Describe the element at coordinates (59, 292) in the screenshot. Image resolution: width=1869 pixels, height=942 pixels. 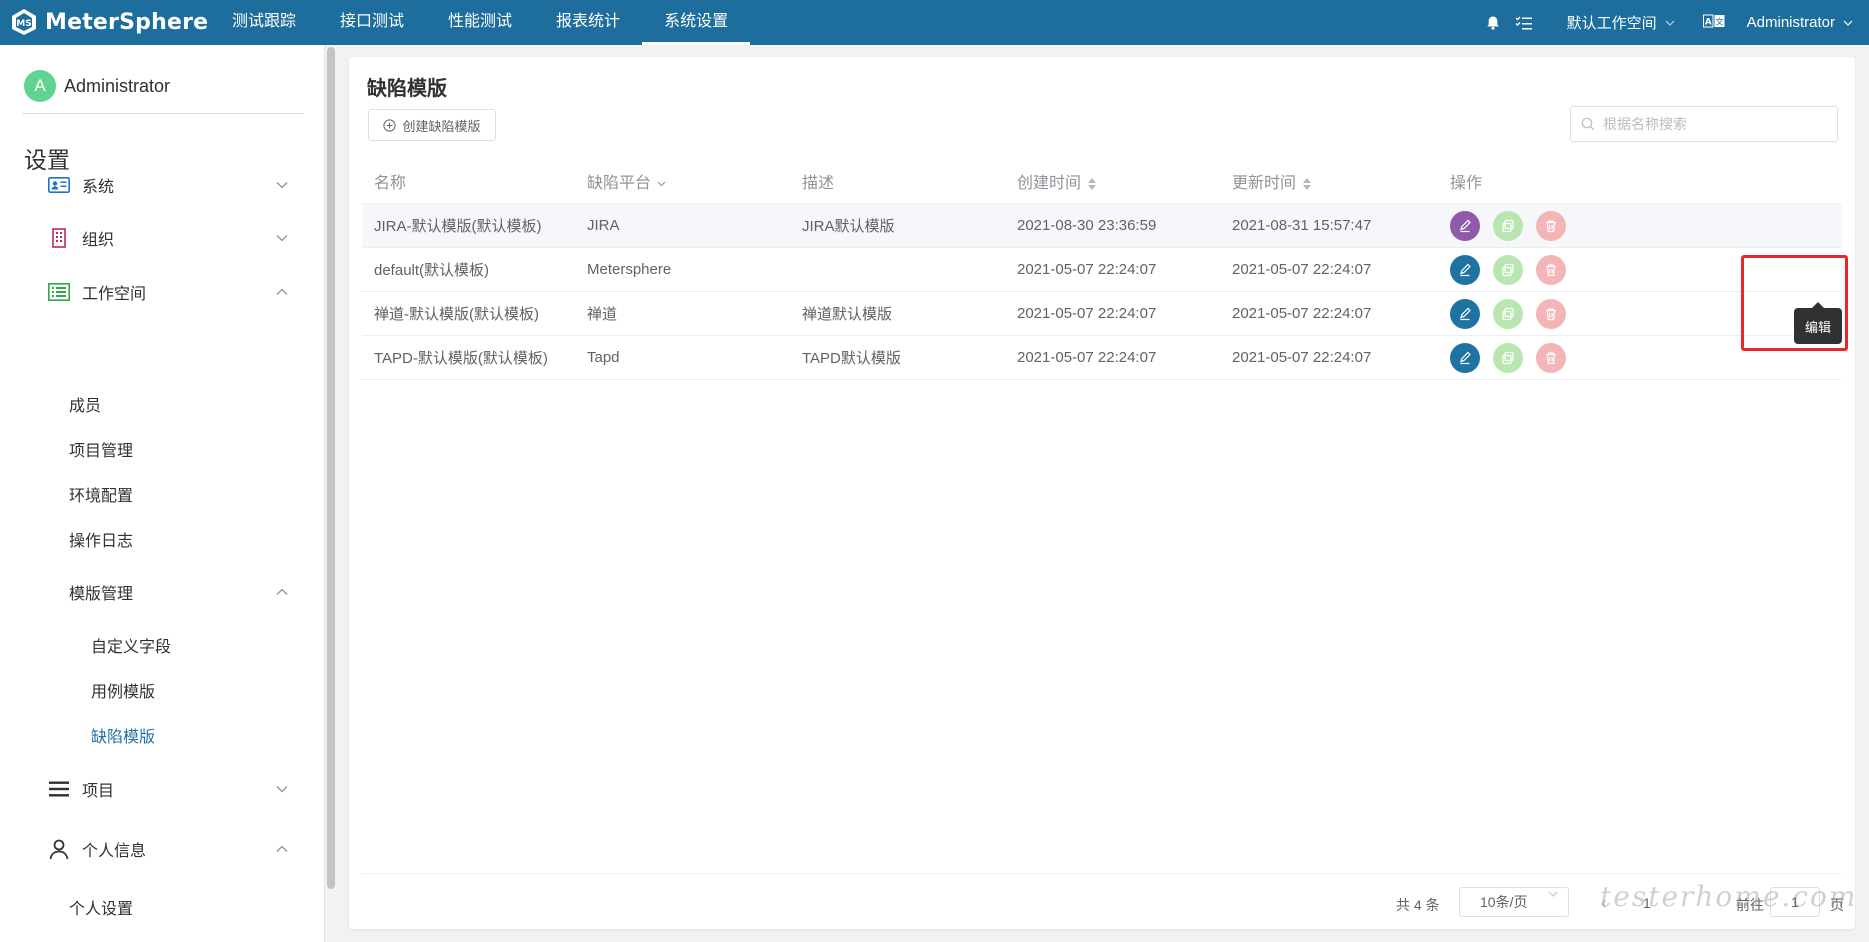
I see `list-icon` at that location.